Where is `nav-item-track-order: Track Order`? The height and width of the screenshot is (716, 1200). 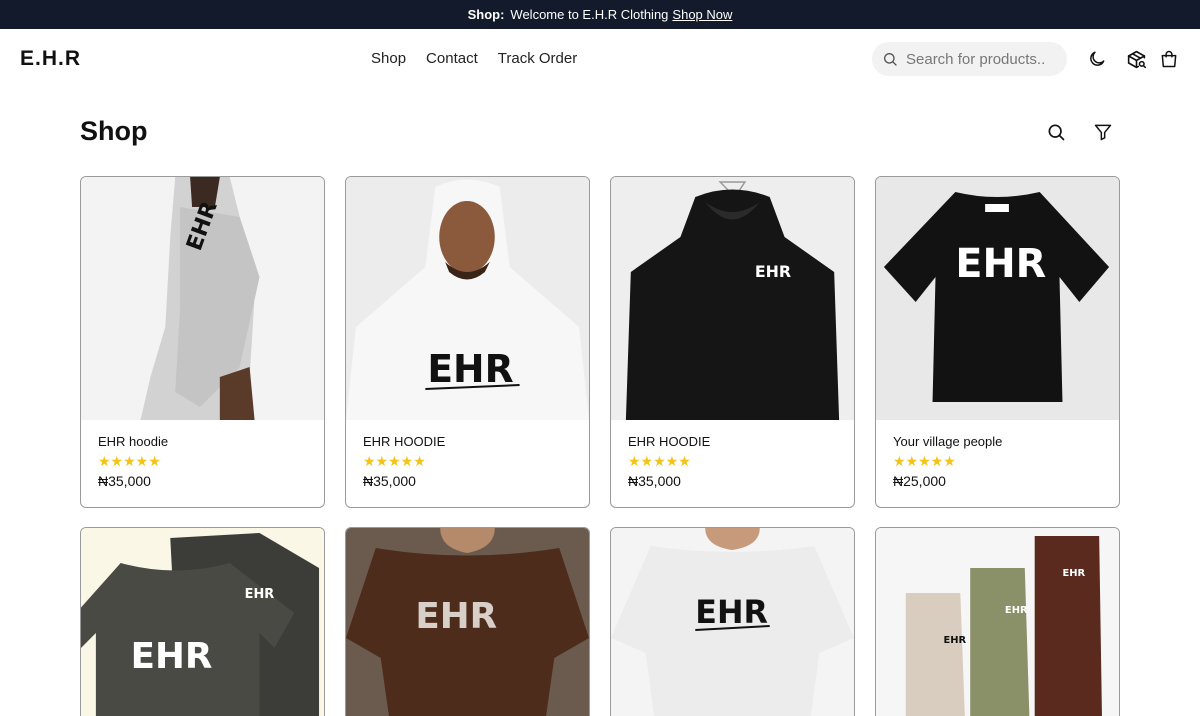 nav-item-track-order: Track Order is located at coordinates (537, 58).